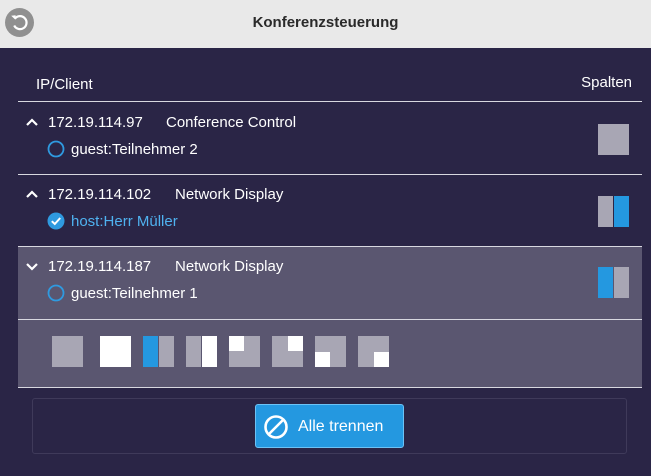 This screenshot has width=651, height=476. Describe the element at coordinates (134, 149) in the screenshot. I see `client-role: guest:Teilnehmer 2` at that location.